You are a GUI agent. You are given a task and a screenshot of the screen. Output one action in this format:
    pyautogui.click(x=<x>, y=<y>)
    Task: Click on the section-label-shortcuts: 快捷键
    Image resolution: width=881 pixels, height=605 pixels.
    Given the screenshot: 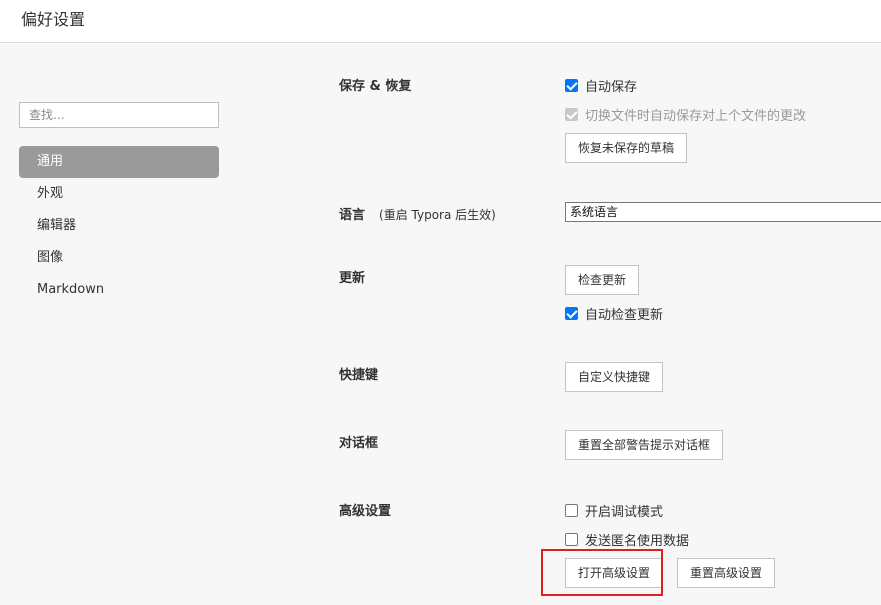 What is the action you would take?
    pyautogui.click(x=359, y=375)
    